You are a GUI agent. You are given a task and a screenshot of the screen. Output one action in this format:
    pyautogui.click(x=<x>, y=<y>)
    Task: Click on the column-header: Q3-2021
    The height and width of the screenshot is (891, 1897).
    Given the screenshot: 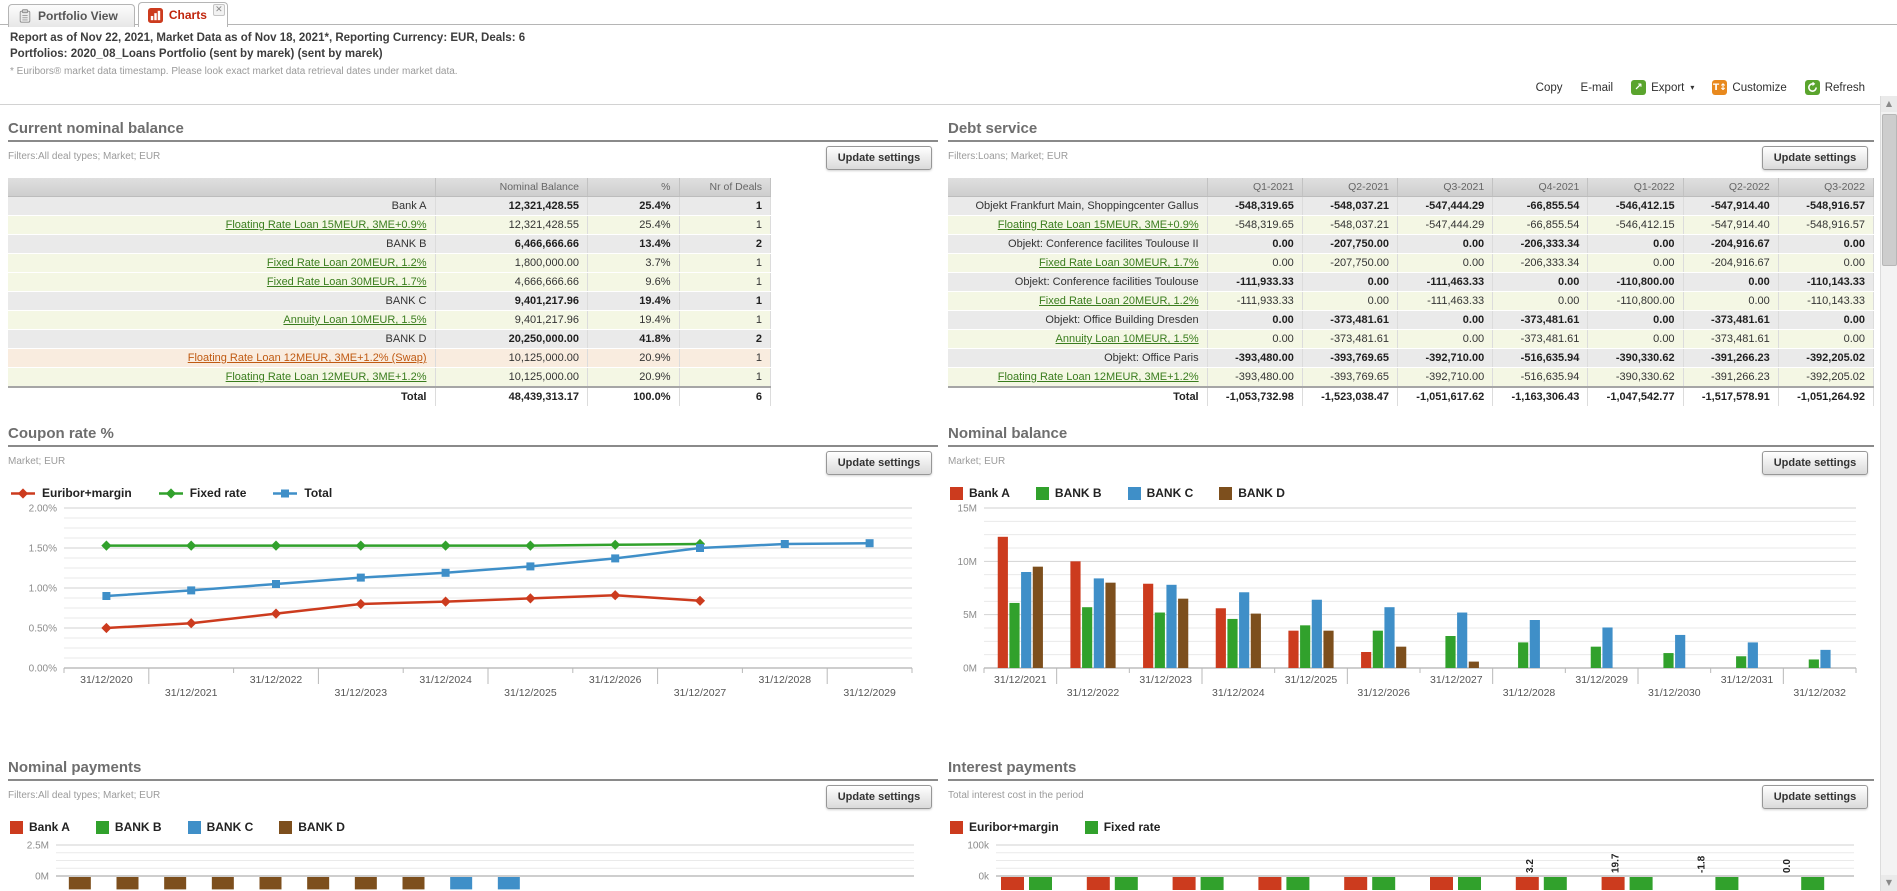 What is the action you would take?
    pyautogui.click(x=1445, y=187)
    